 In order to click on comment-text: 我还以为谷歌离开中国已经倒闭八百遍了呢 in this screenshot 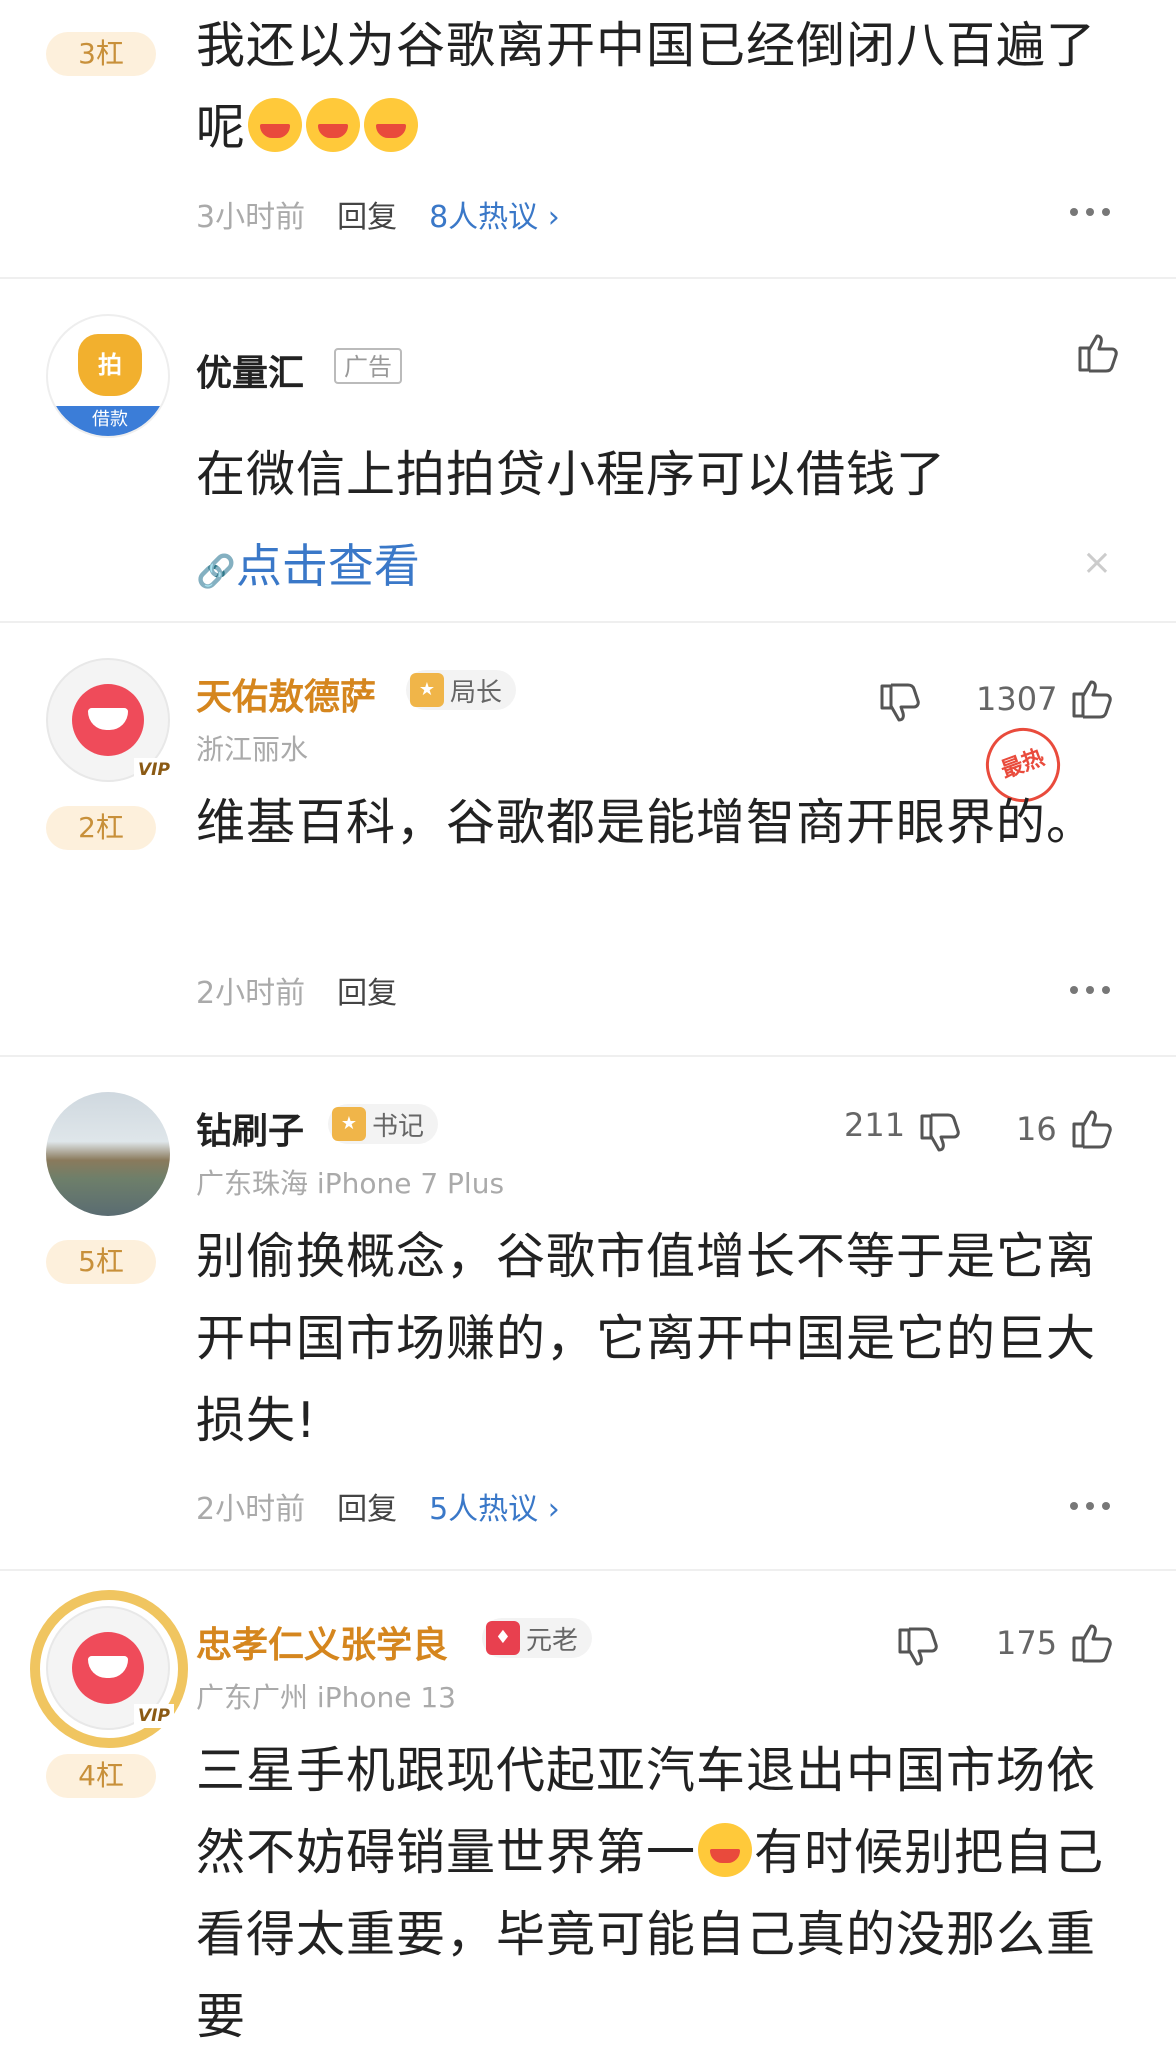, I will do `click(658, 87)`.